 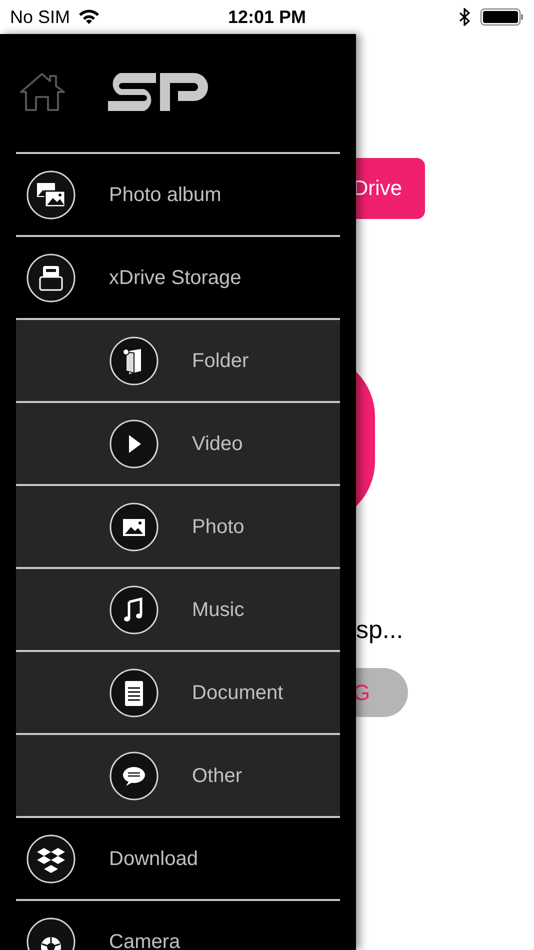 I want to click on submenu-item: Video, so click(x=178, y=442).